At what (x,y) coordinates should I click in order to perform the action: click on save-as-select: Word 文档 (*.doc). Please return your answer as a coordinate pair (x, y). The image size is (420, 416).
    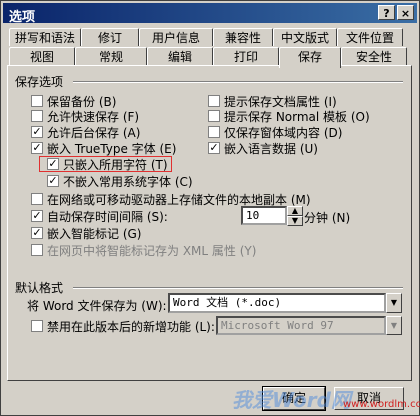
    Looking at the image, I should click on (277, 303).